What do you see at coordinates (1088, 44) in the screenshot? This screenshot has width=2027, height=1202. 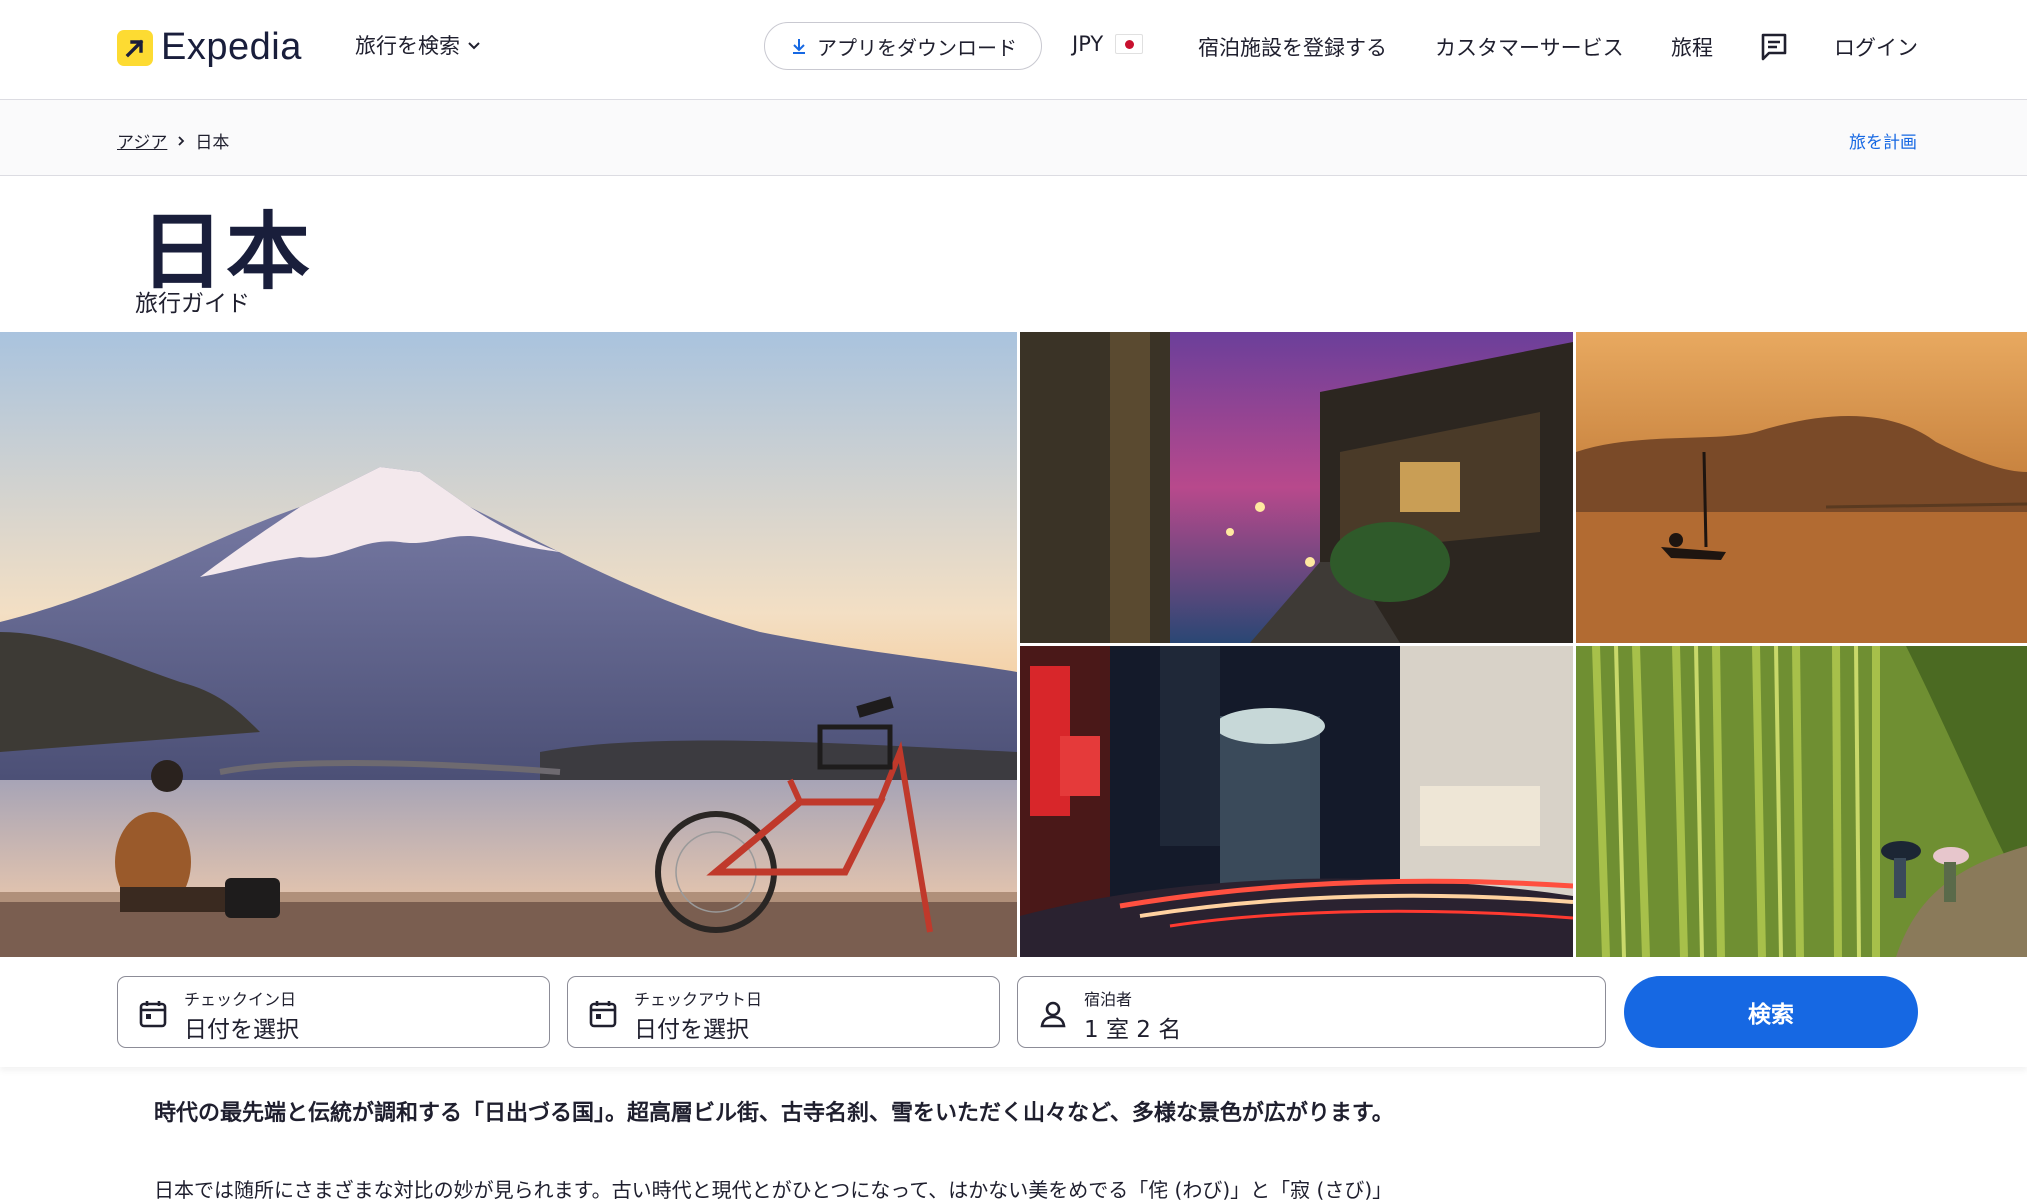 I see `currency-label: JPY` at bounding box center [1088, 44].